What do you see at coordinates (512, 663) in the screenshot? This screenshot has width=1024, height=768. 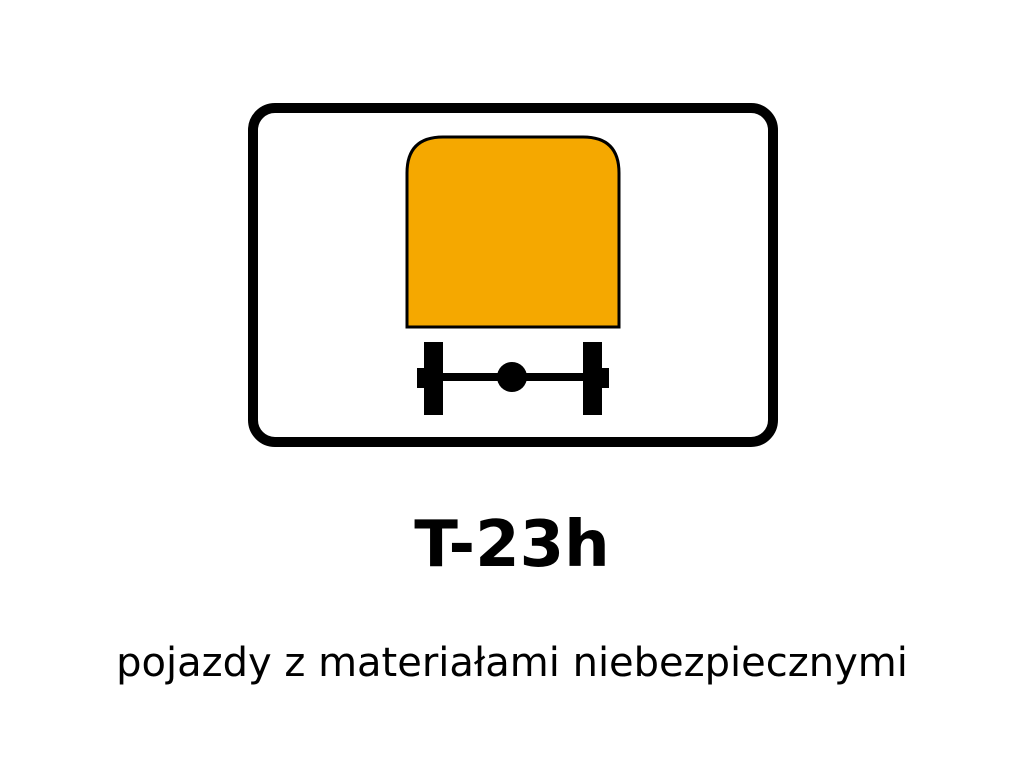 I see `sign-caption: pojazdy z materiałami niebezpiecznymi` at bounding box center [512, 663].